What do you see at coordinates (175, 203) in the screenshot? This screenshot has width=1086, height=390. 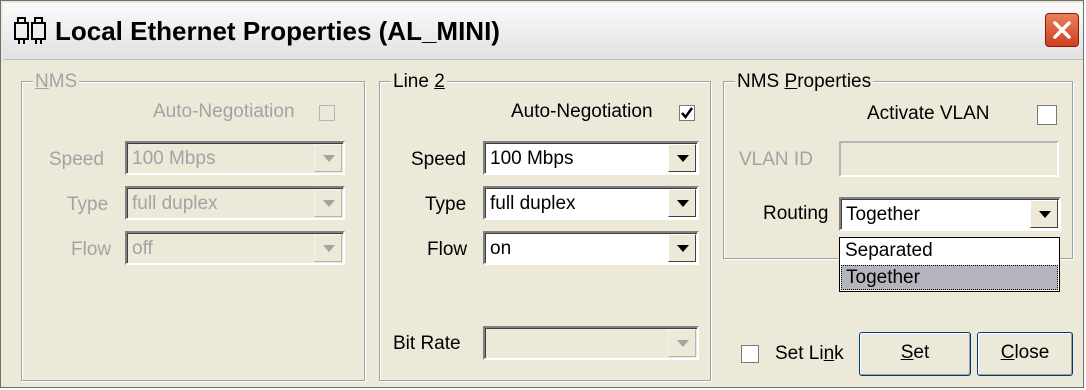 I see `nms-type-value: full duplex` at bounding box center [175, 203].